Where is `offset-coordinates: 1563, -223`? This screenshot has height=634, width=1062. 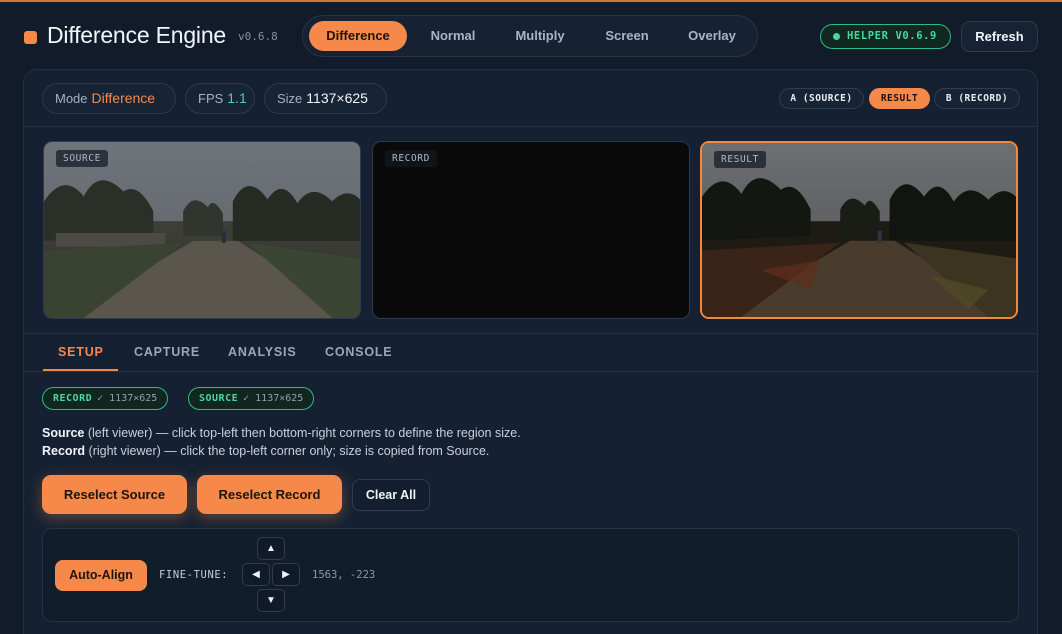
offset-coordinates: 1563, -223 is located at coordinates (344, 575).